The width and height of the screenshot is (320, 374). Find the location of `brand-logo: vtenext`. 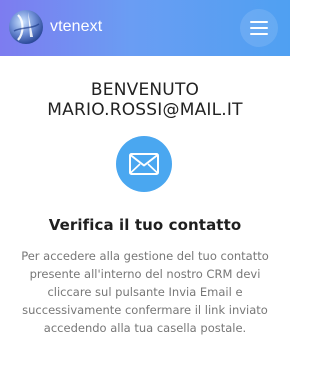

brand-logo: vtenext is located at coordinates (54, 27).